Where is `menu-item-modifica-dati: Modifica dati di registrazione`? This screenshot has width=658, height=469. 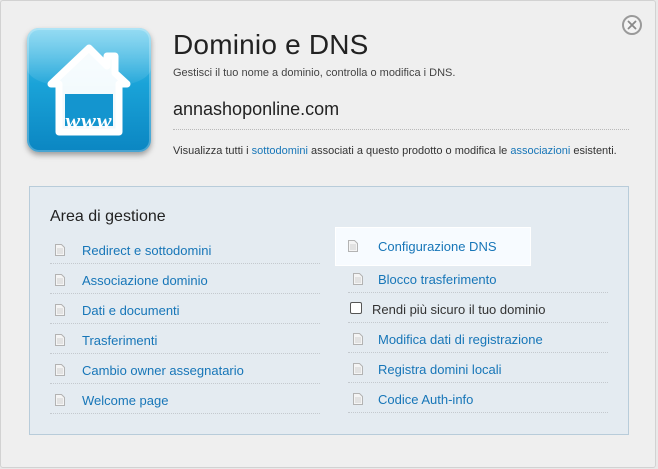 menu-item-modifica-dati: Modifica dati di registrazione is located at coordinates (478, 340).